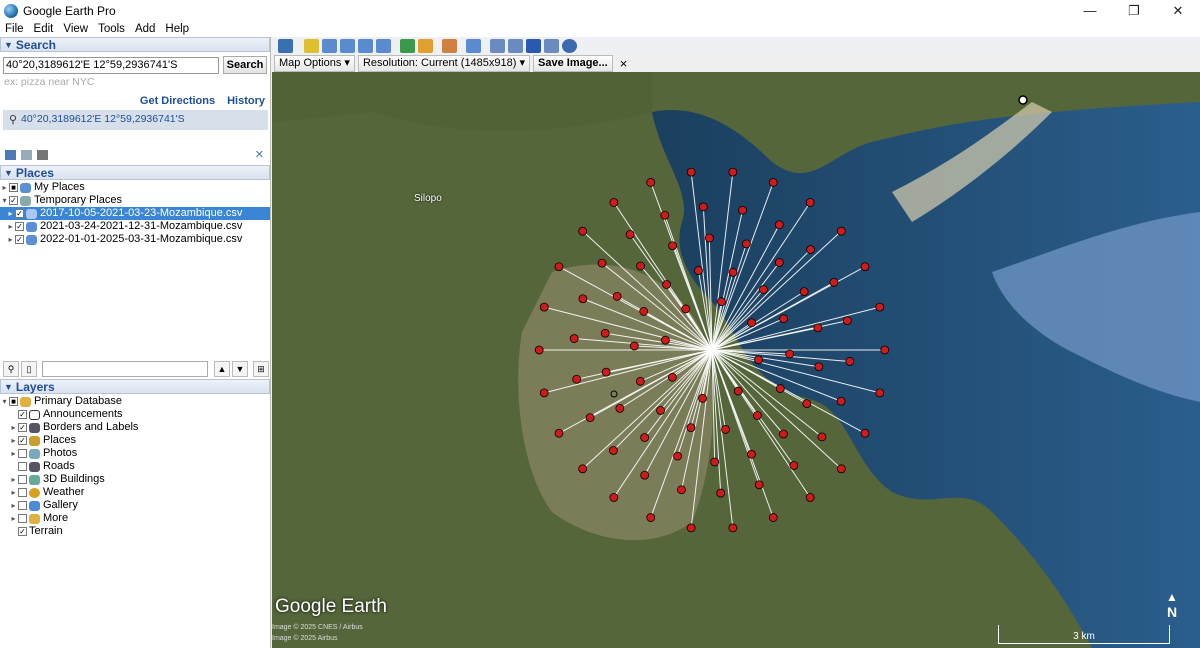 Image resolution: width=1200 pixels, height=648 pixels. What do you see at coordinates (69, 518) in the screenshot?
I see `layer-more: ▸ More` at bounding box center [69, 518].